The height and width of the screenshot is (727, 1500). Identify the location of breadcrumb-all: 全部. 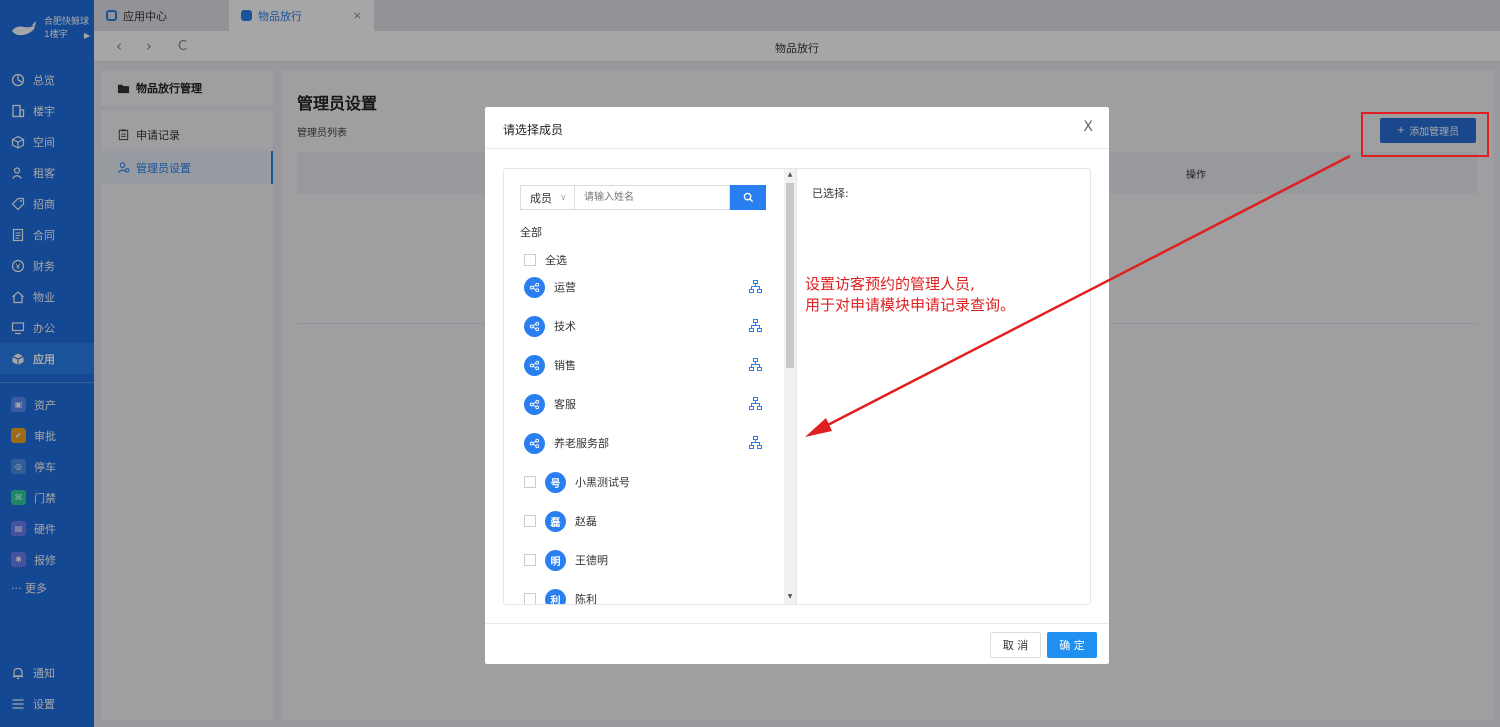
(531, 232).